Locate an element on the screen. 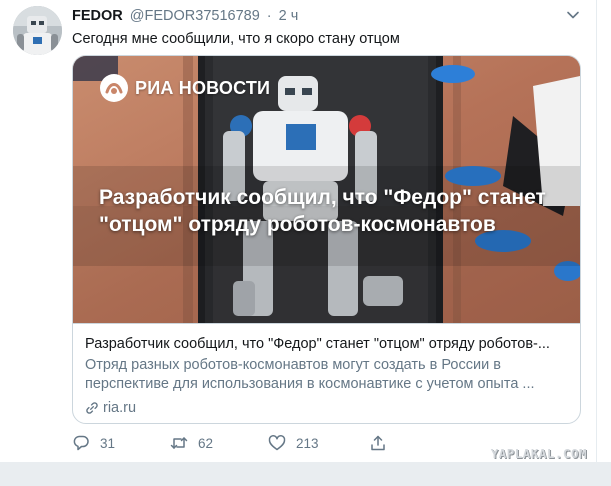 The width and height of the screenshot is (611, 486). share-icon is located at coordinates (378, 443).